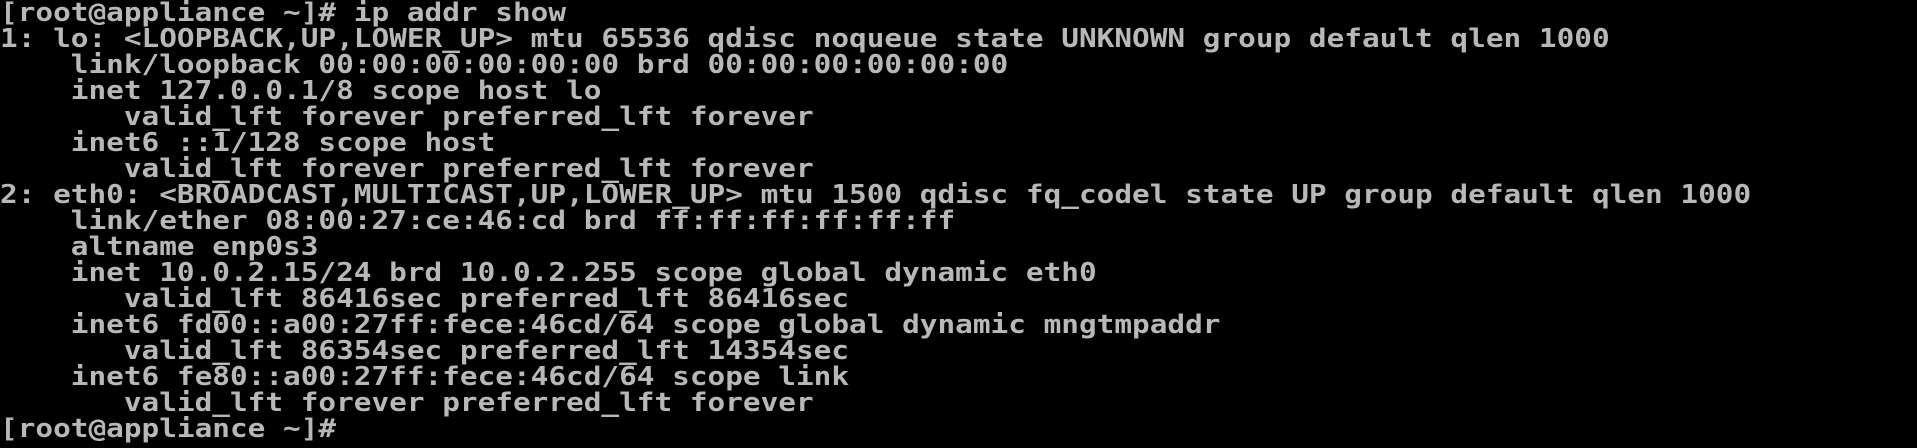  What do you see at coordinates (159, 247) in the screenshot?
I see `output-line-eth0-altname: altname enp0s3` at bounding box center [159, 247].